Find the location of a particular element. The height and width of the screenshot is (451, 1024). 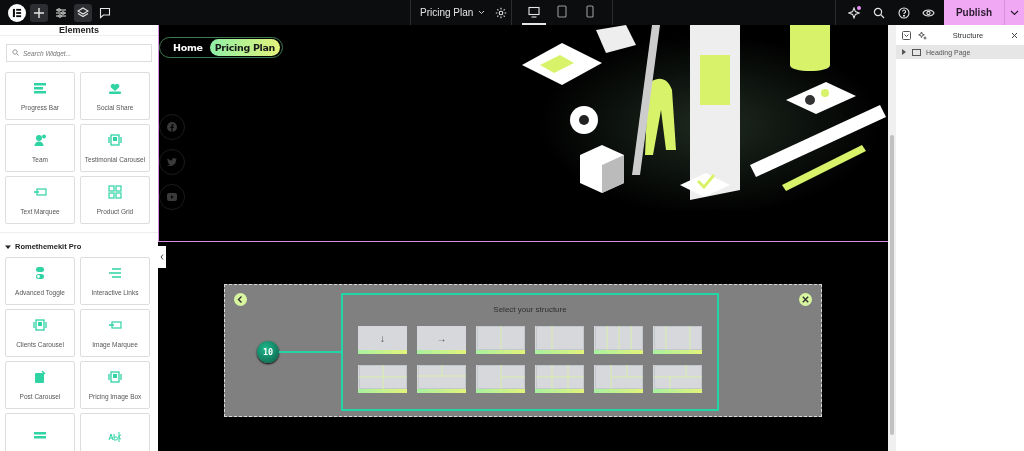

toggle-icon is located at coordinates (40, 273).